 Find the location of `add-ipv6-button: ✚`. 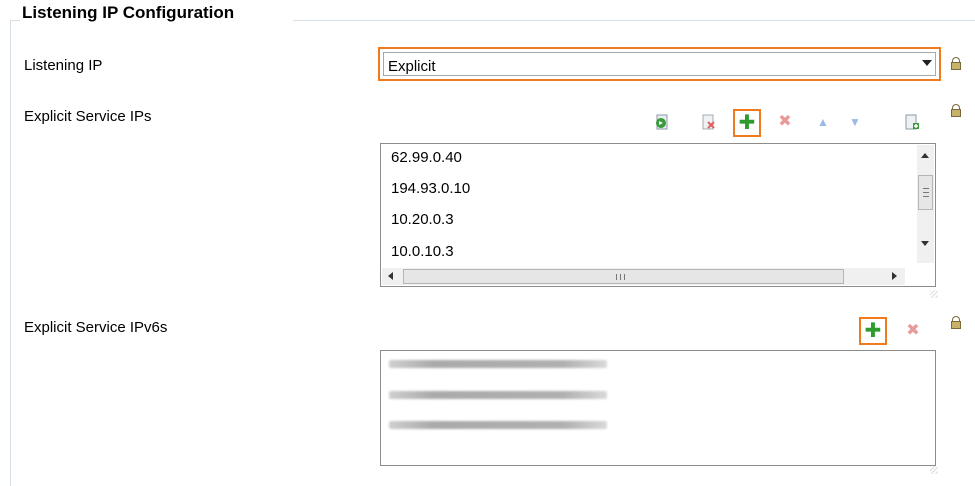

add-ipv6-button: ✚ is located at coordinates (873, 331).